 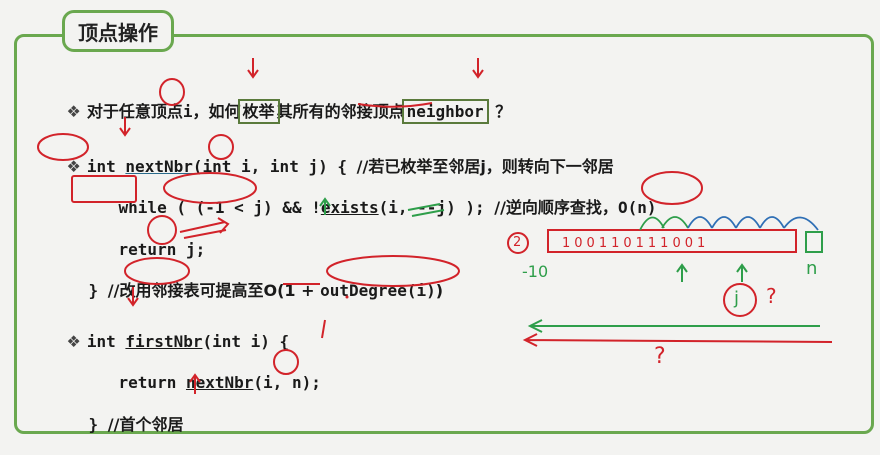 What do you see at coordinates (556, 207) in the screenshot?
I see `code-comment: //逆向顺序查找，` at bounding box center [556, 207].